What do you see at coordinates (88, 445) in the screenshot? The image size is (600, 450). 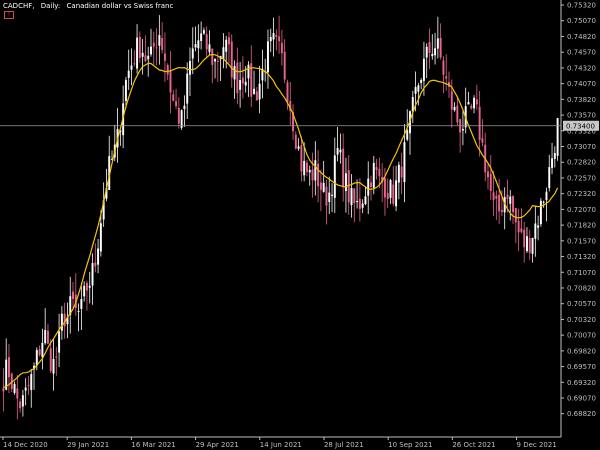 I see `x-tick-label: 29 Jan 2021` at bounding box center [88, 445].